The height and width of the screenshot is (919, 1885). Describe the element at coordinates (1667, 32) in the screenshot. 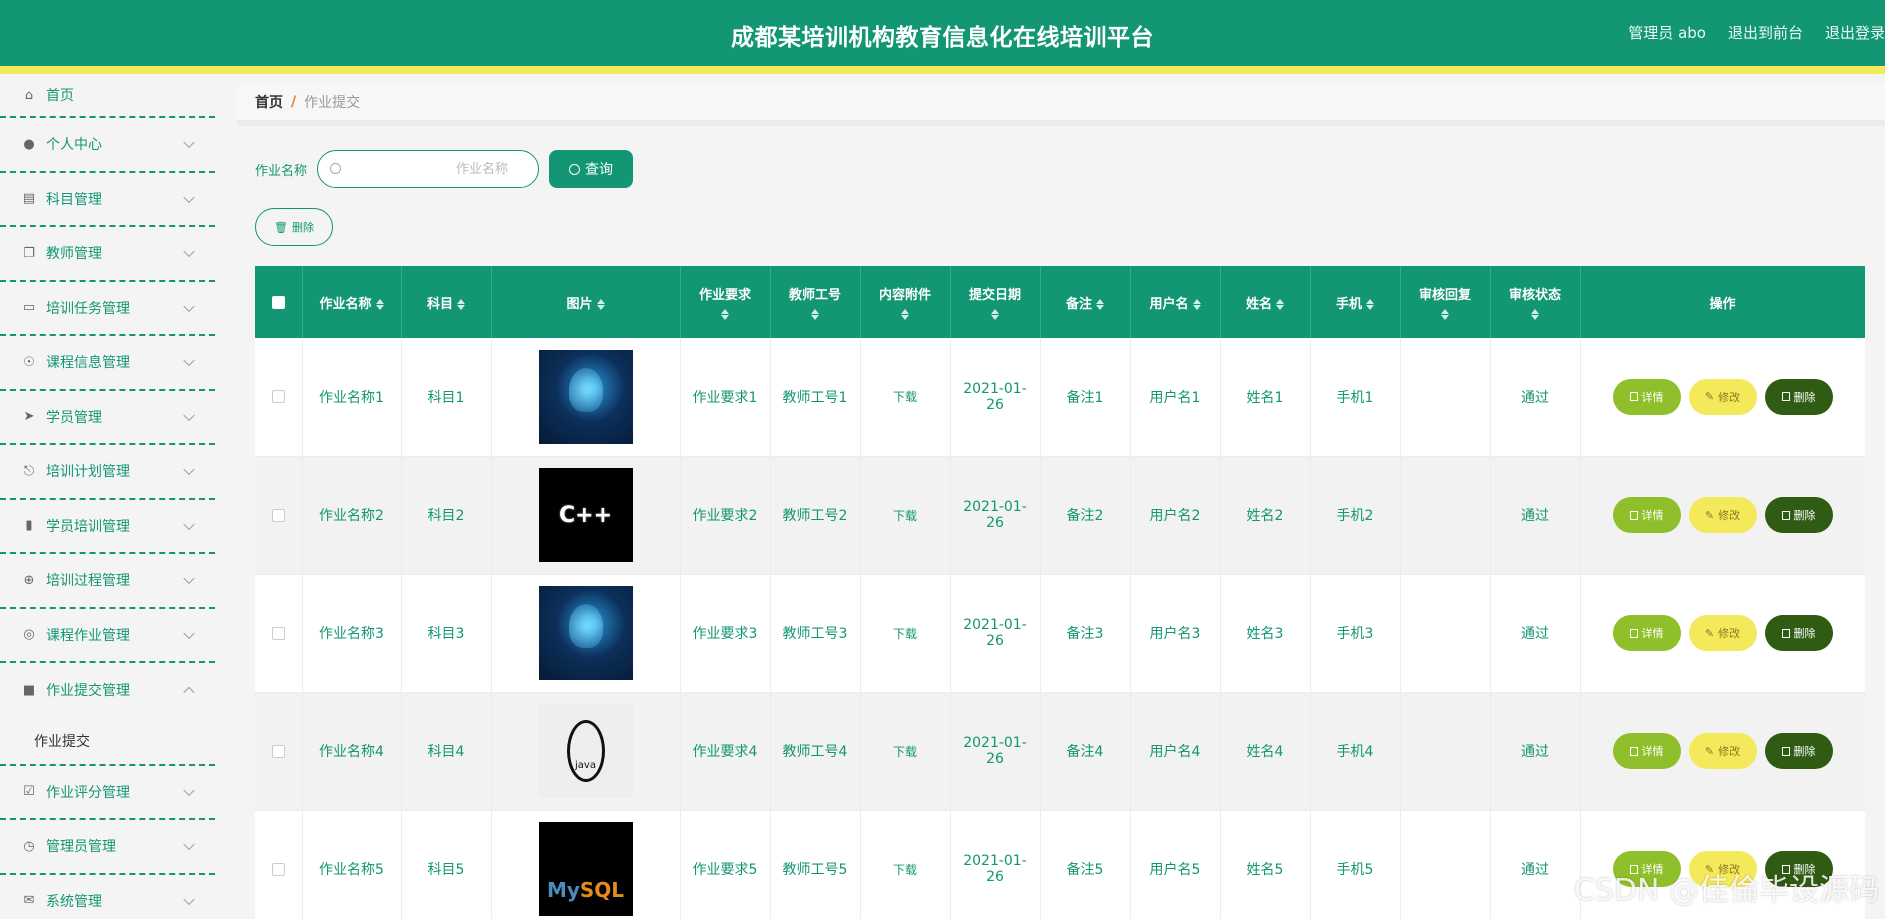

I see `admin-user-link: 管理员 abo` at that location.